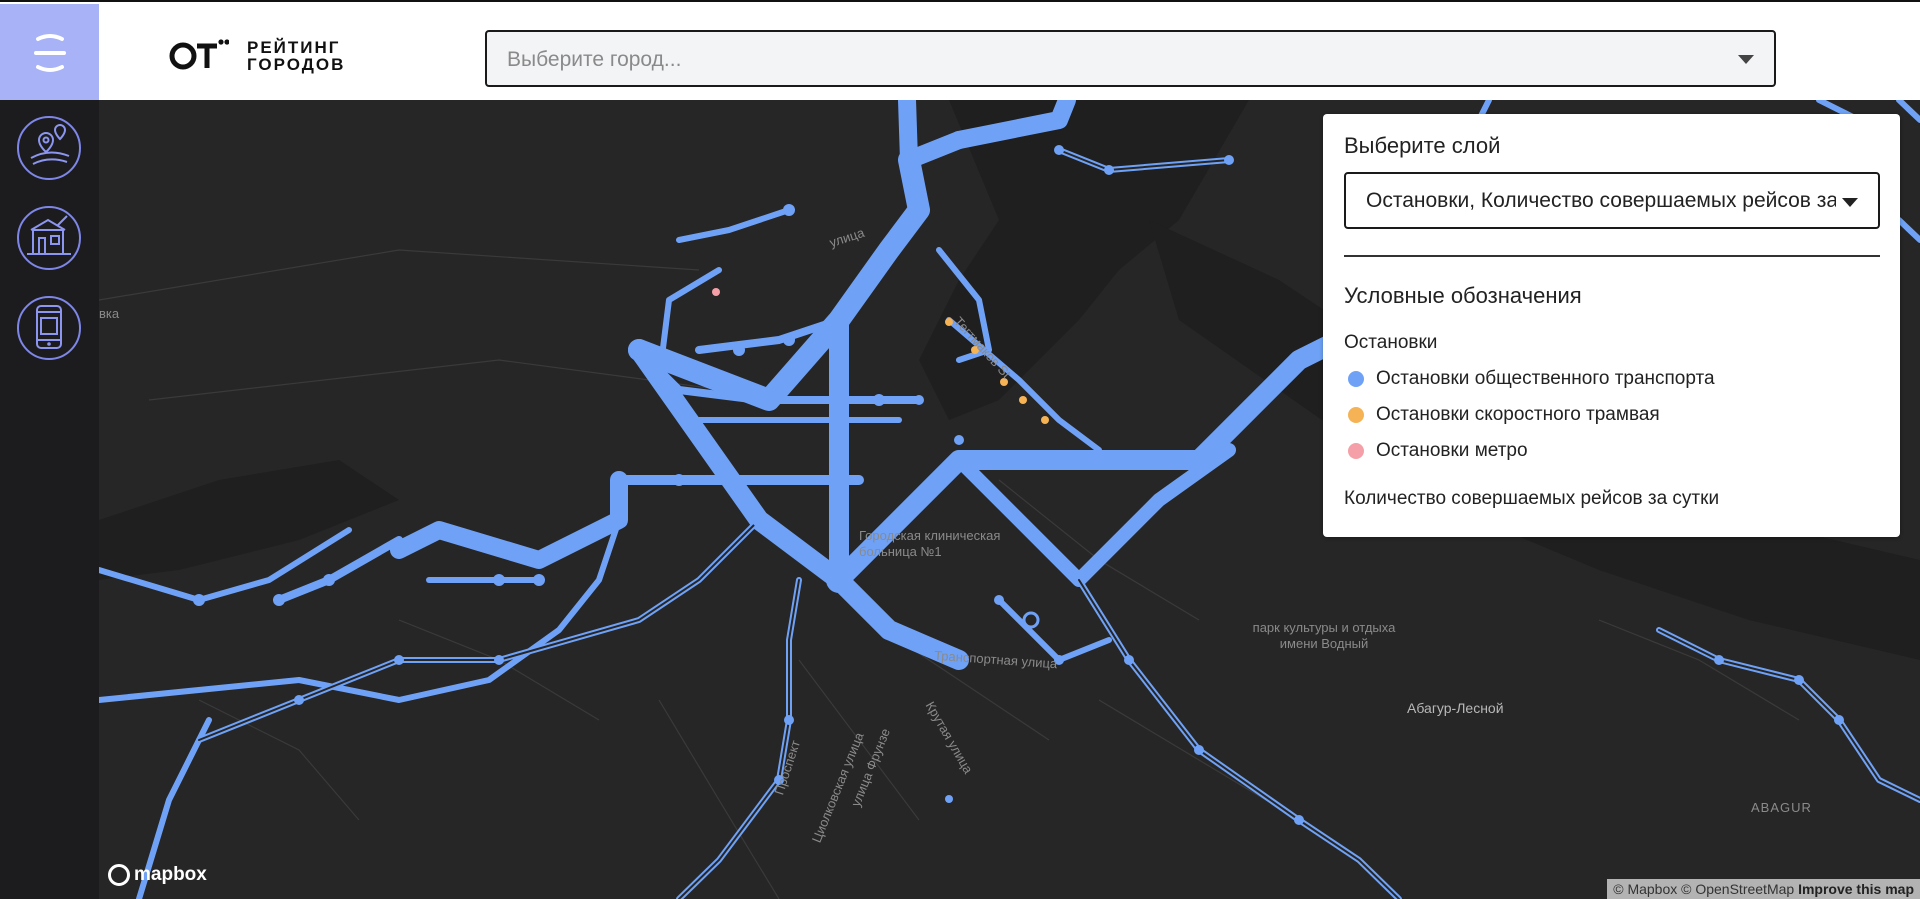  I want to click on sidebar-item-routes, so click(49, 148).